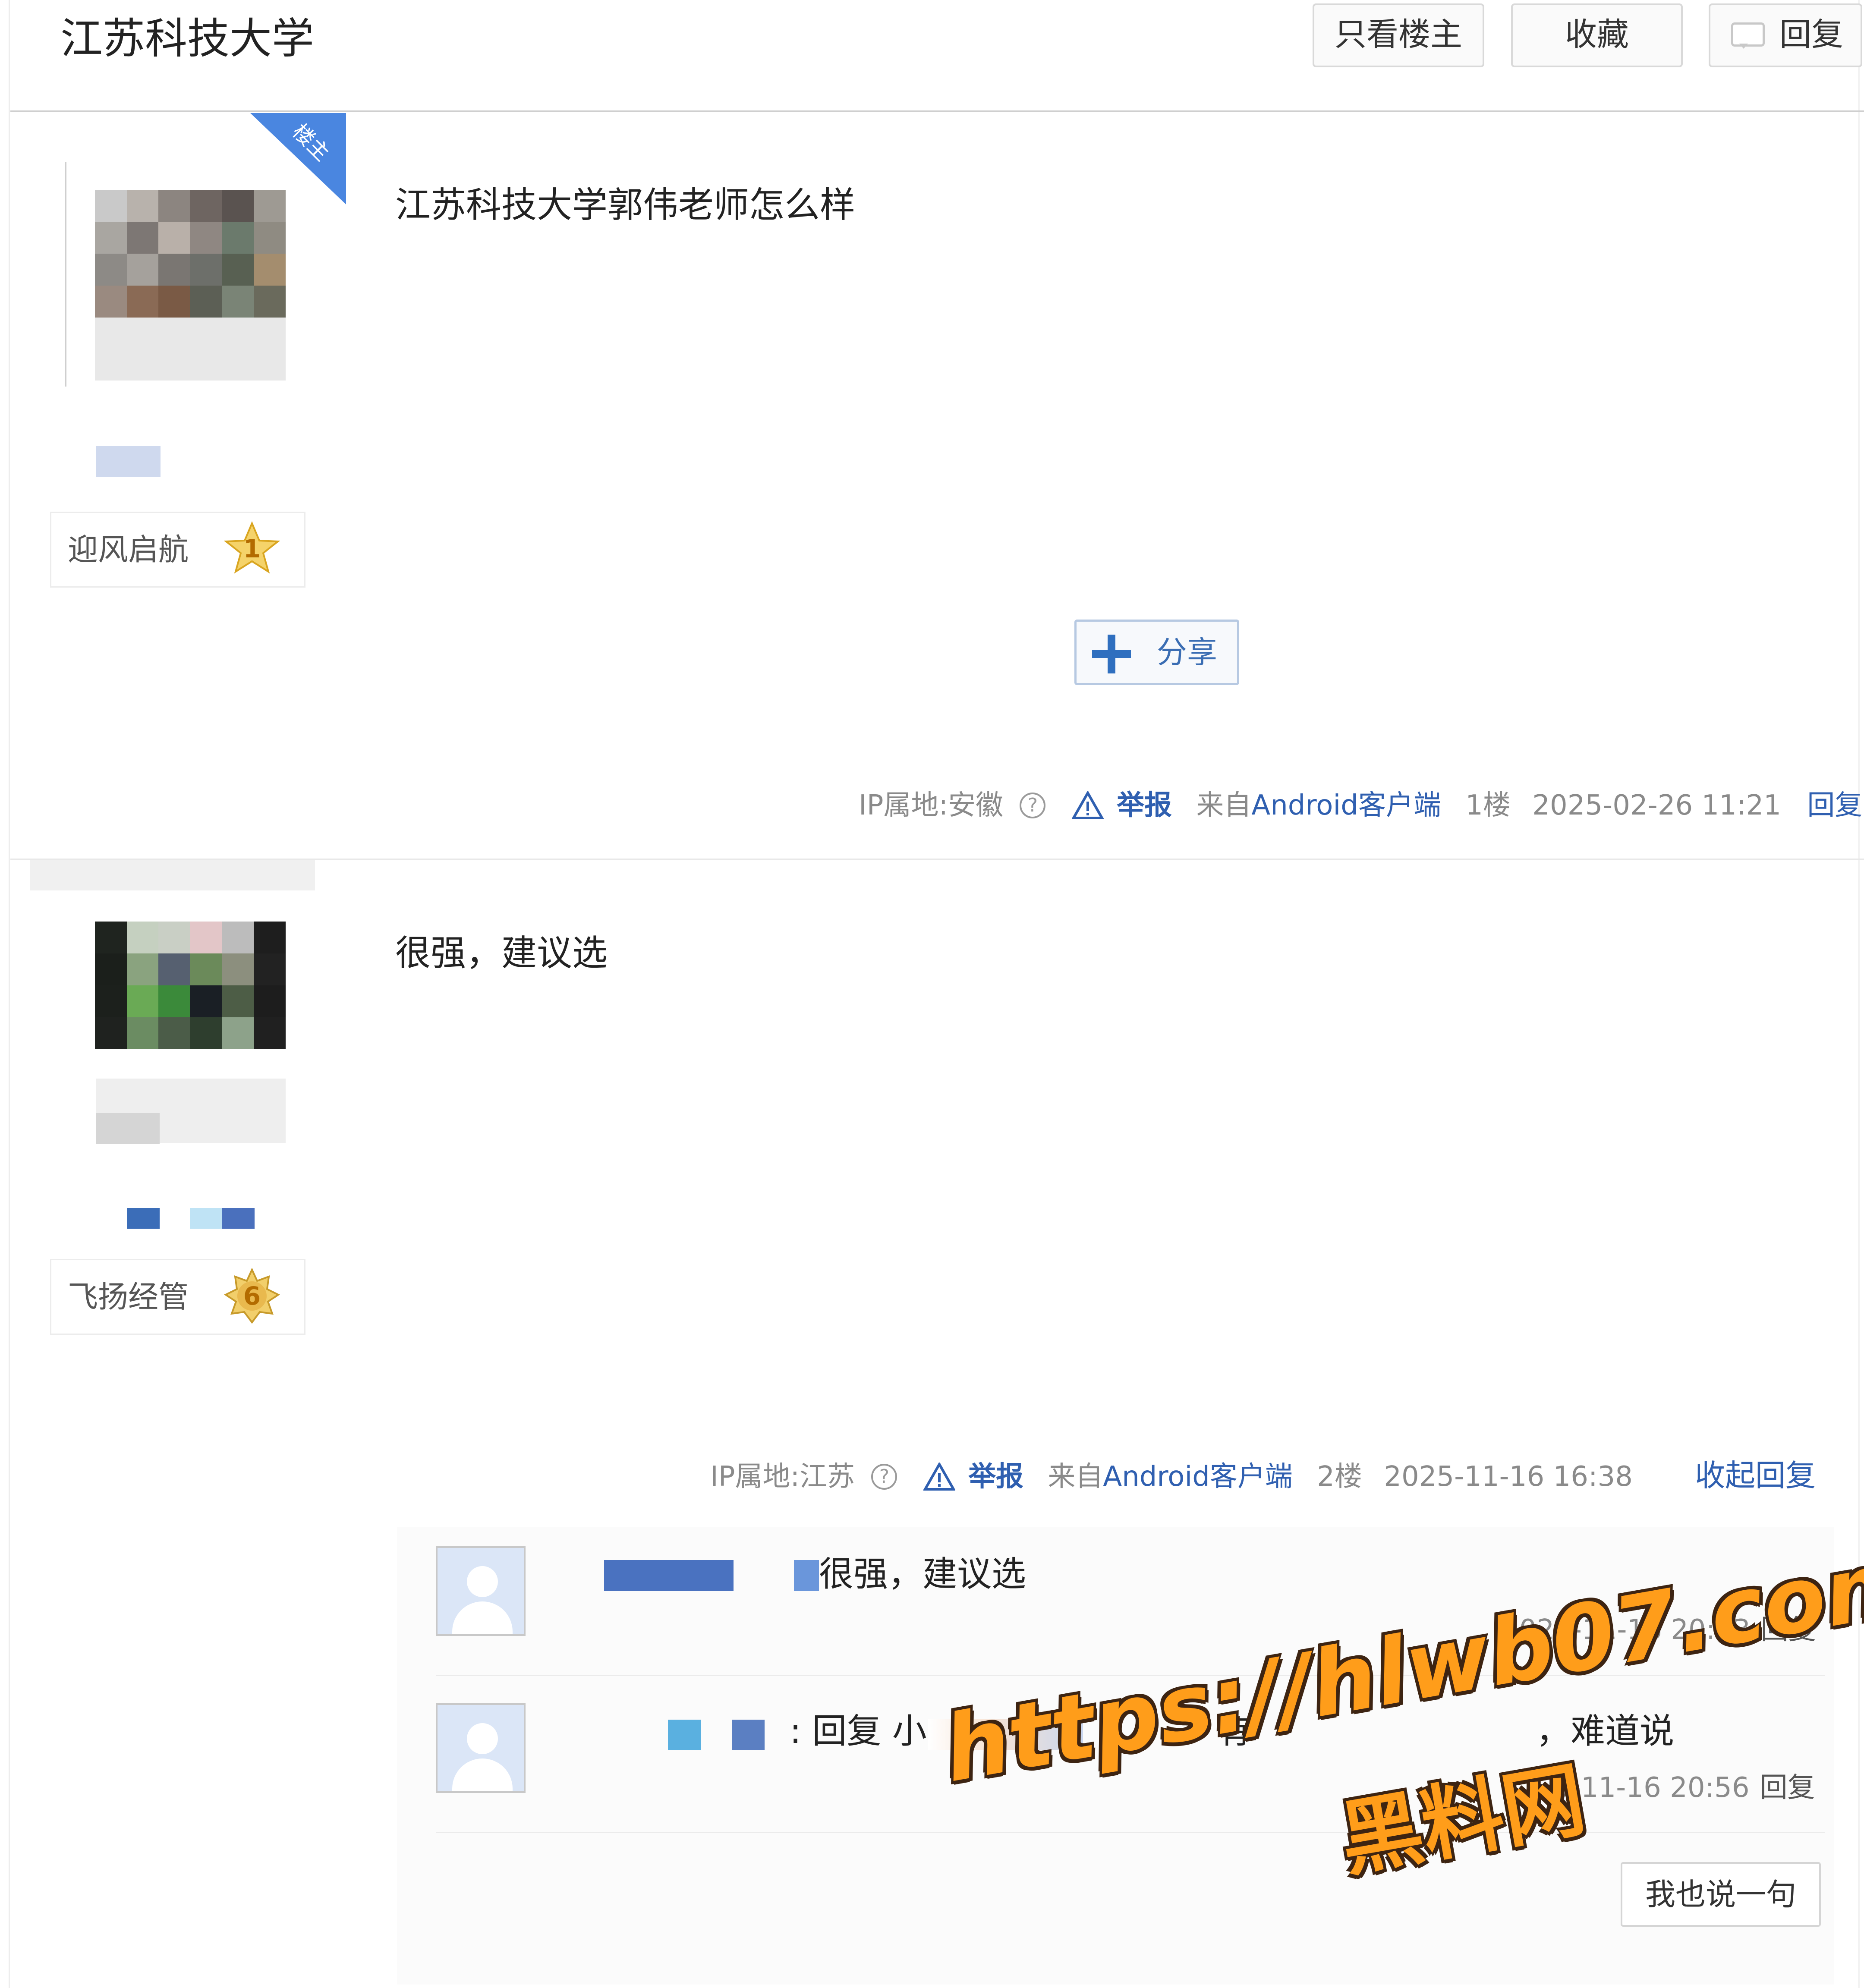 The image size is (1864, 1988). I want to click on sub-reply-divider, so click(1130, 1832).